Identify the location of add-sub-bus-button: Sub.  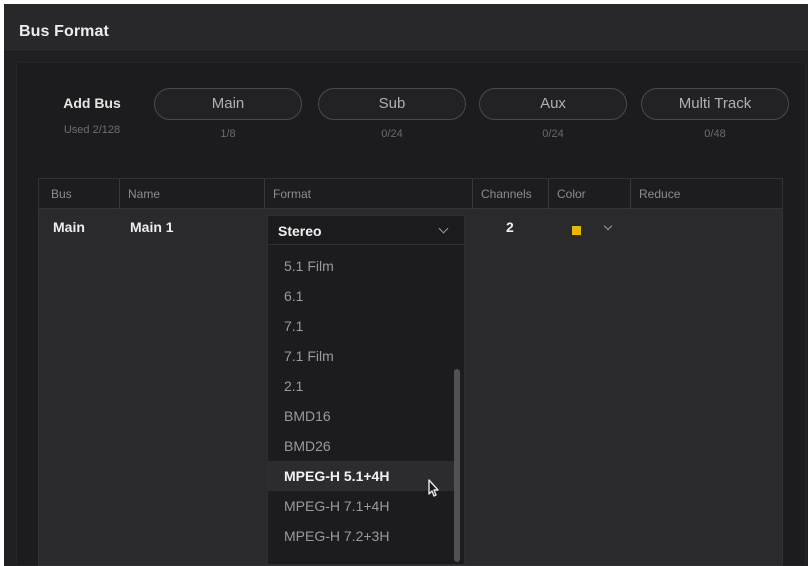
(392, 104).